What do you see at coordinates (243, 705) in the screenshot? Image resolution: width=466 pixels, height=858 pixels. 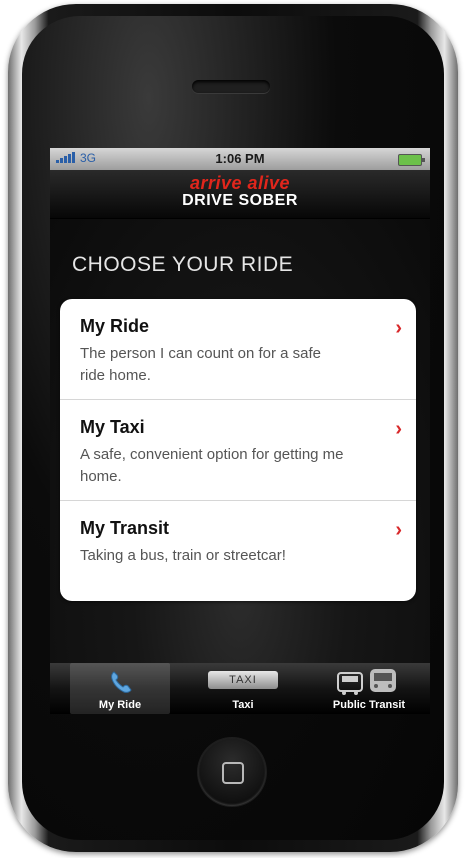 I see `tab-label: Taxi` at bounding box center [243, 705].